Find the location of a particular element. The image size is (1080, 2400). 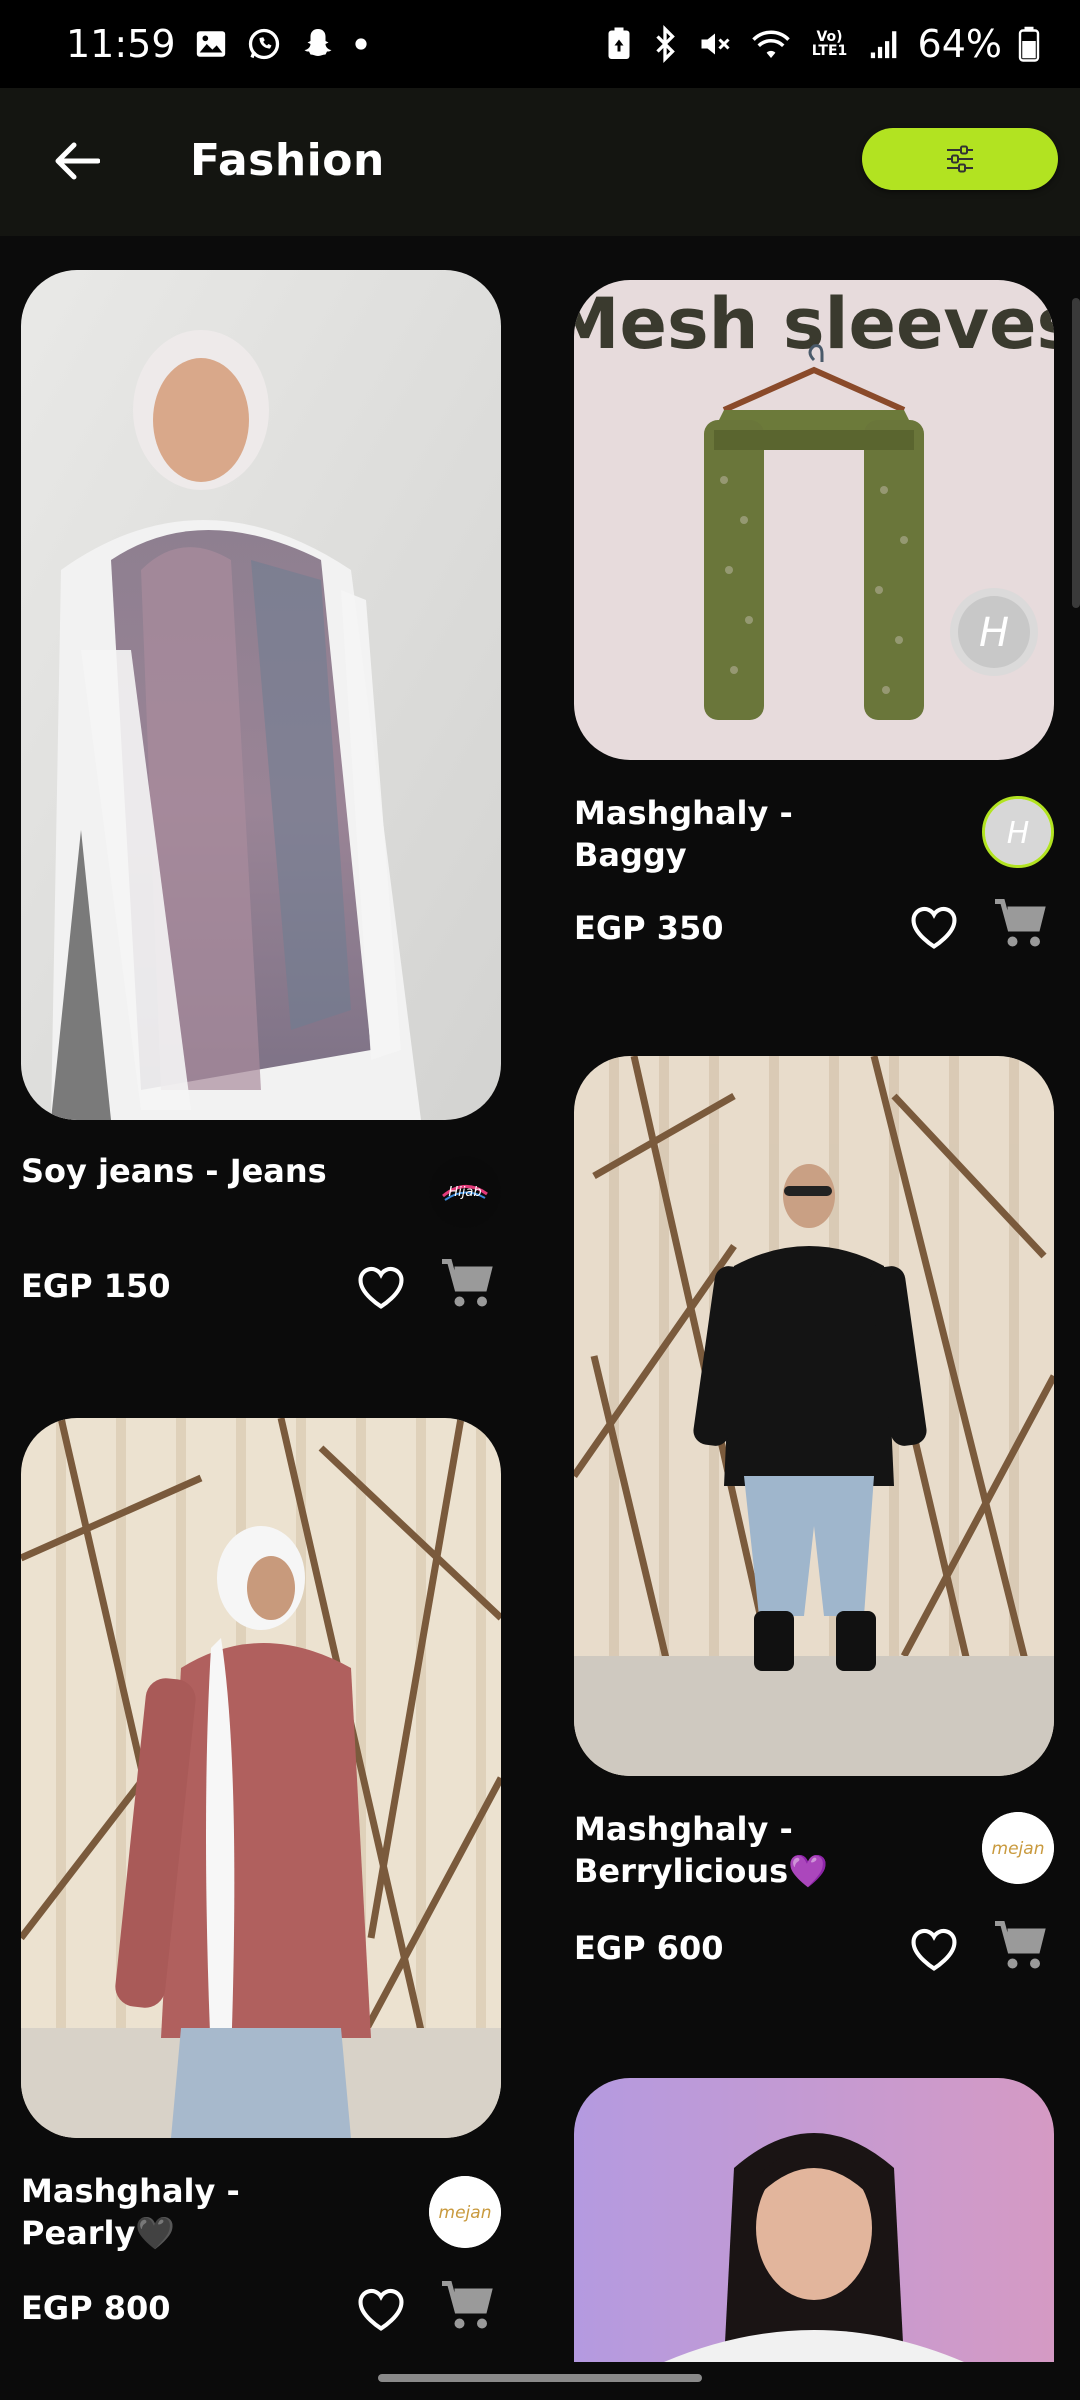

battery-percent: 64% is located at coordinates (959, 44).